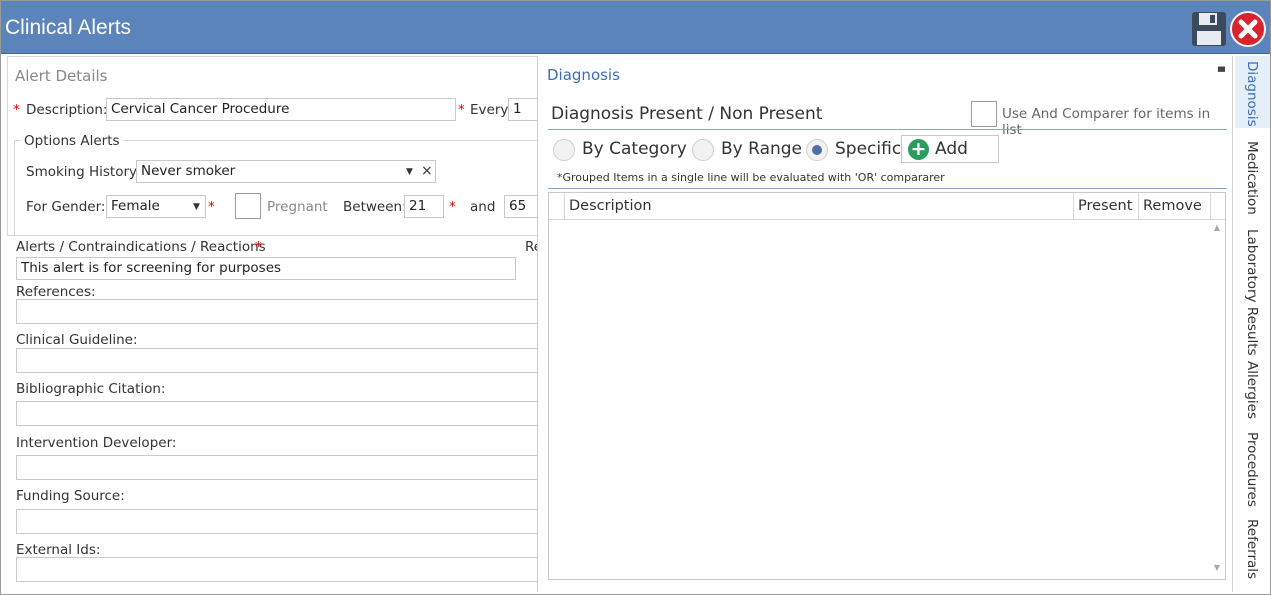  I want to click on use-and-comparer-label: Use And Comparer for items in list, so click(1106, 122).